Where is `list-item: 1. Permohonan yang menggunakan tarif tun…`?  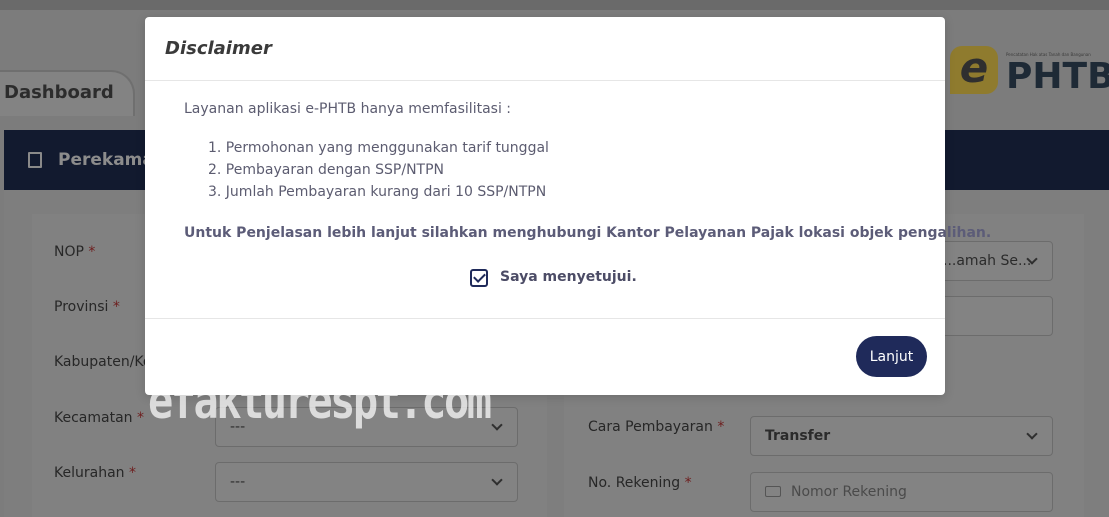 list-item: 1. Permohonan yang menggunakan tarif tun… is located at coordinates (378, 148).